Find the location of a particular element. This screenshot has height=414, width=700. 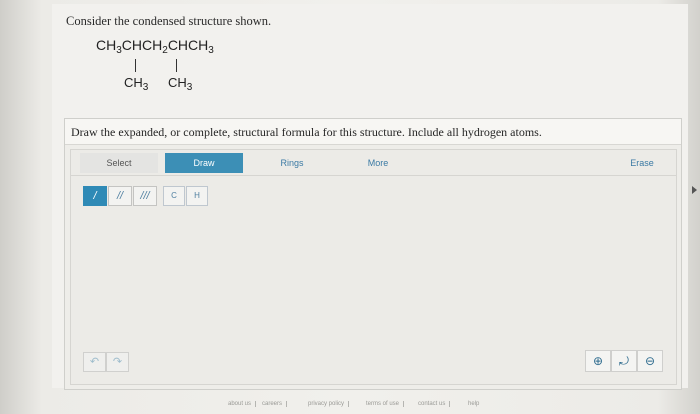

rings-tab: Rings is located at coordinates (292, 163).